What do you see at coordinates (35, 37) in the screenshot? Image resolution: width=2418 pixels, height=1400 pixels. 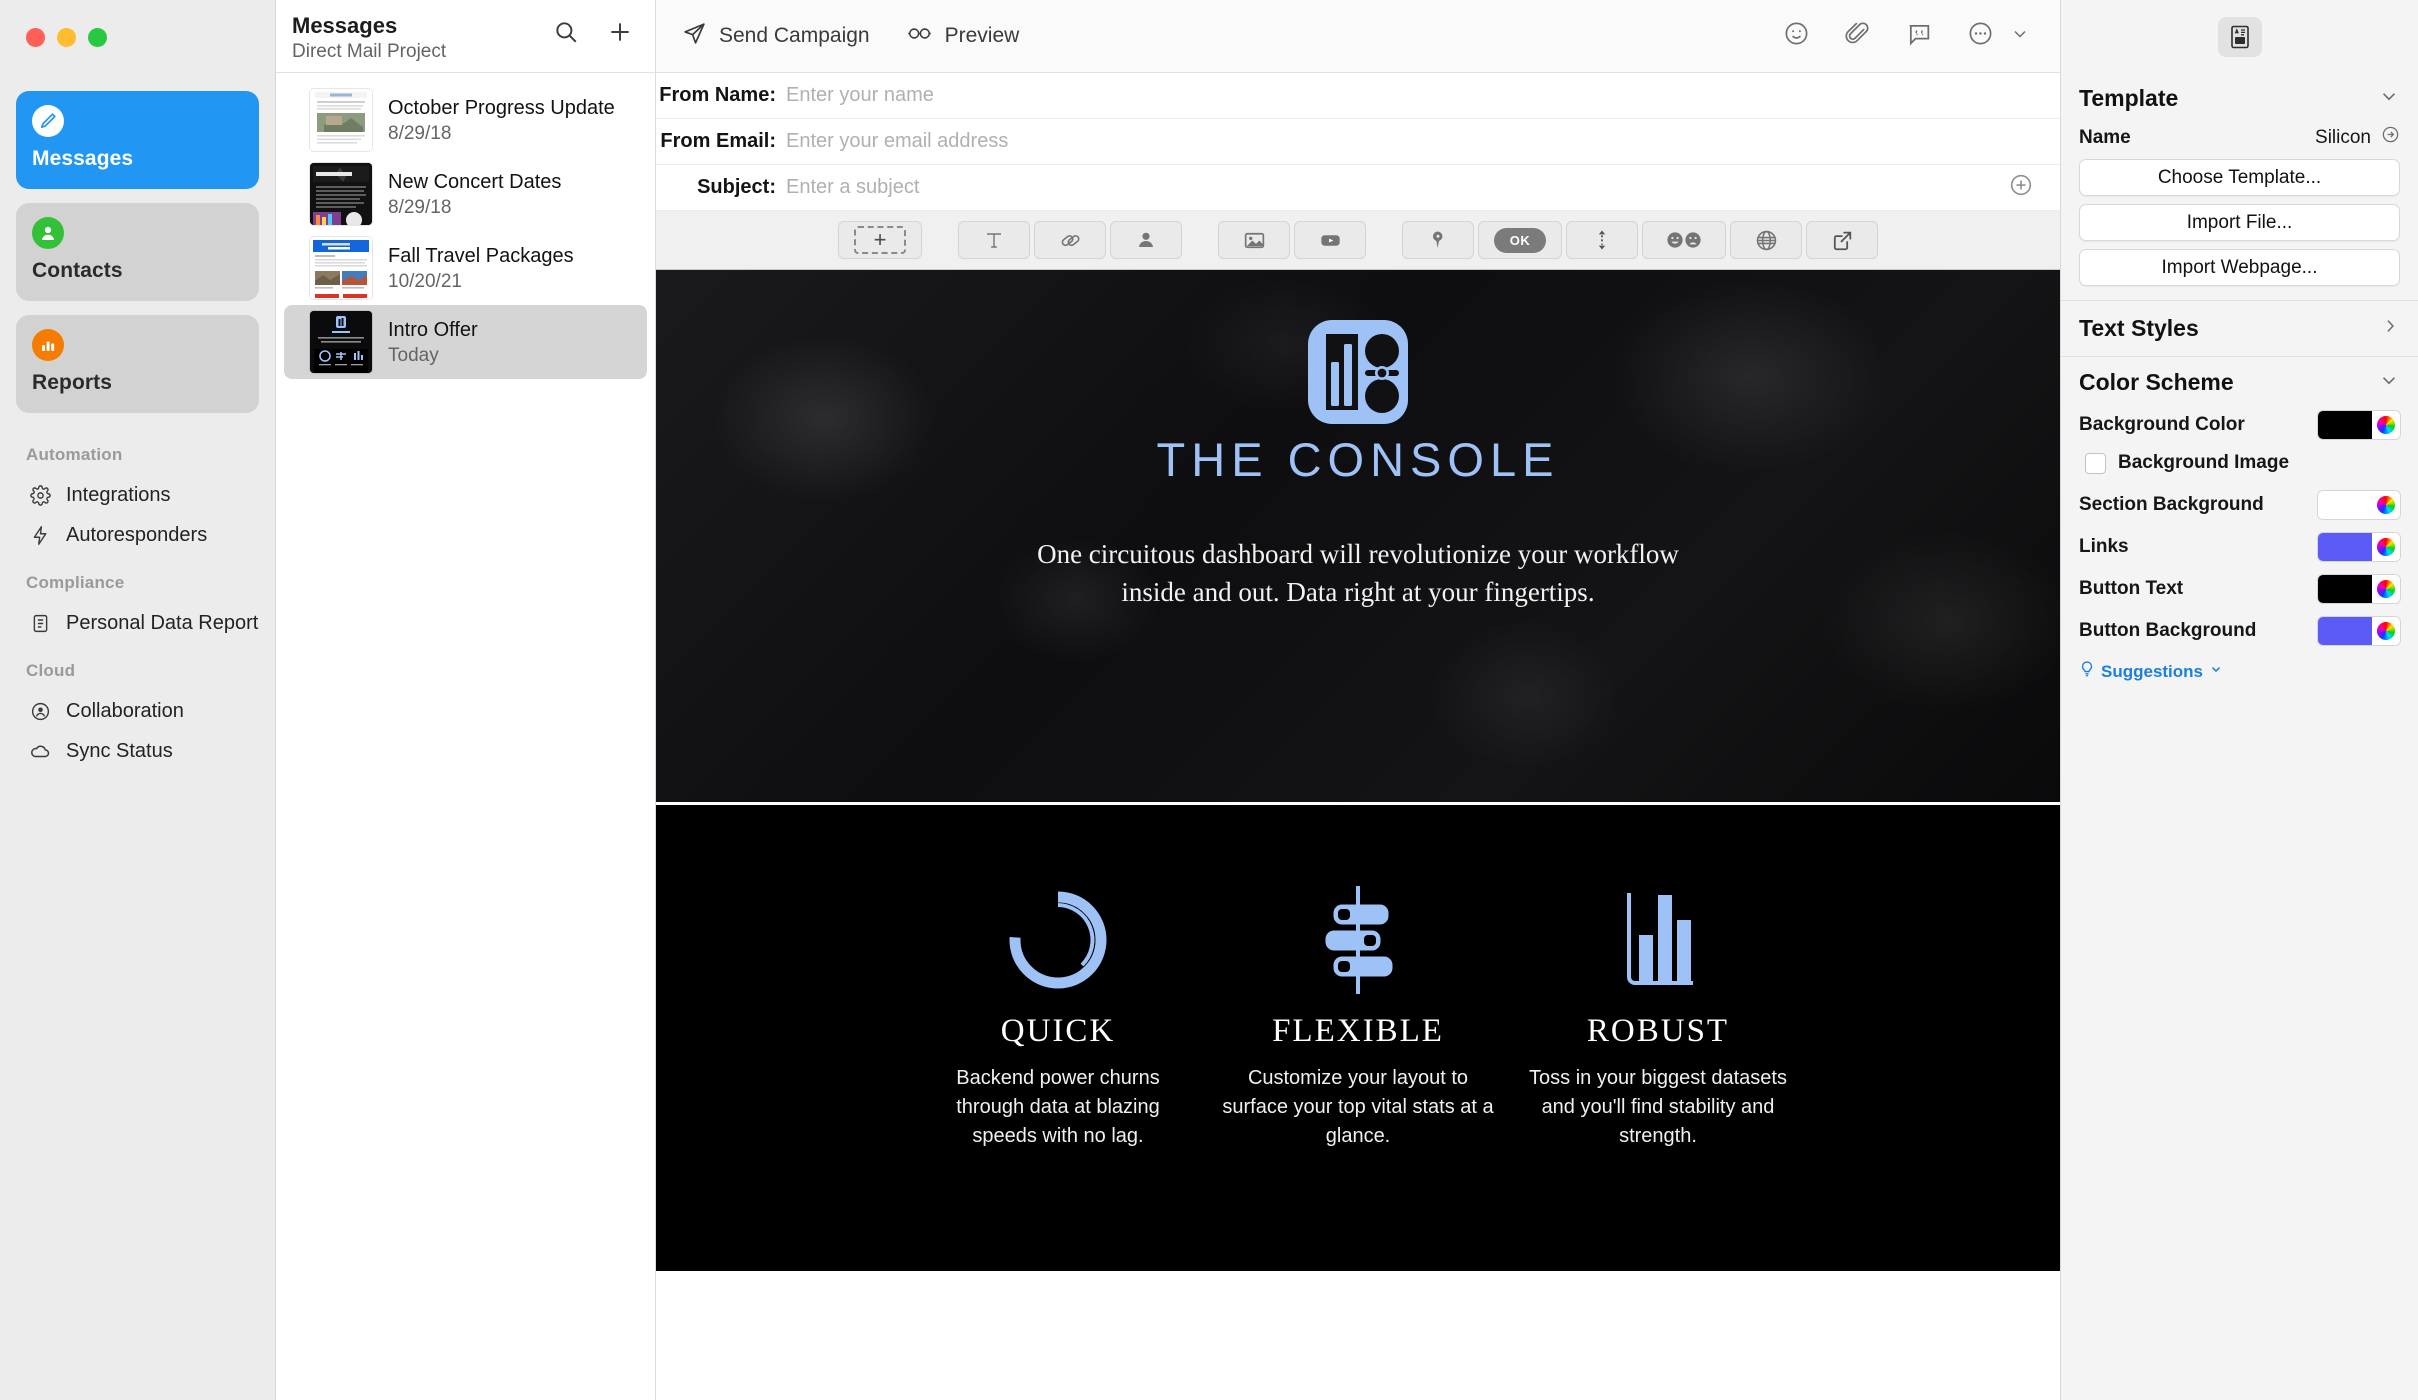 I see `close-button` at bounding box center [35, 37].